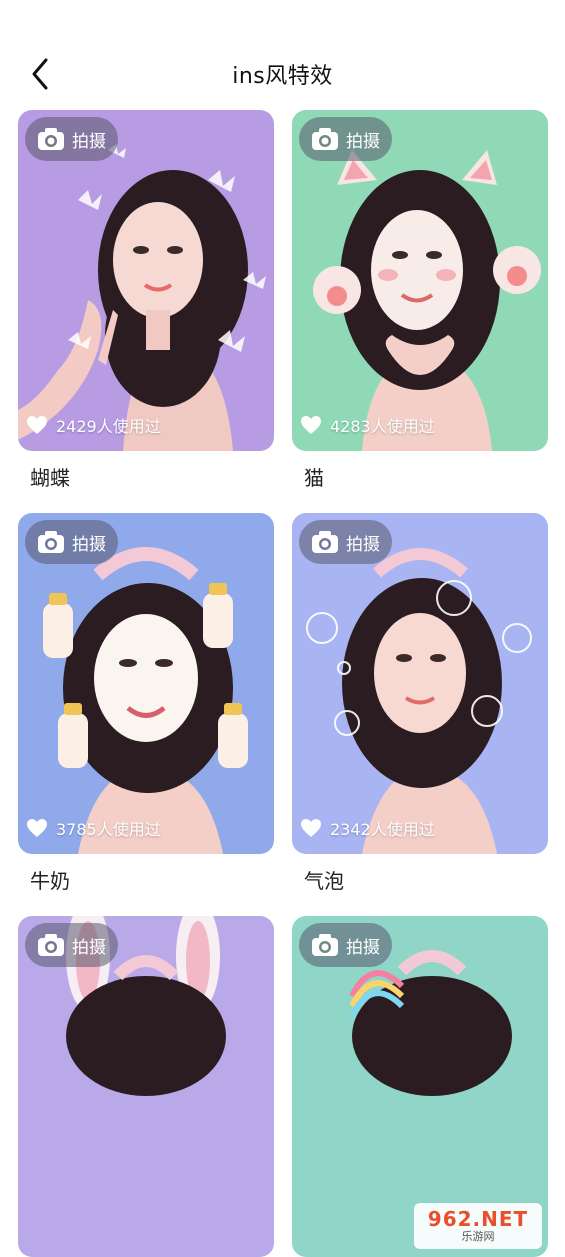  I want to click on page-title: ins风特效, so click(282, 76).